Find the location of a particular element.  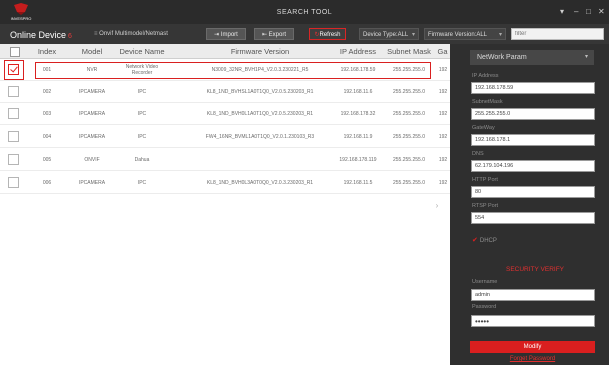

cell-ip: 192.168.178.59 is located at coordinates (358, 69).